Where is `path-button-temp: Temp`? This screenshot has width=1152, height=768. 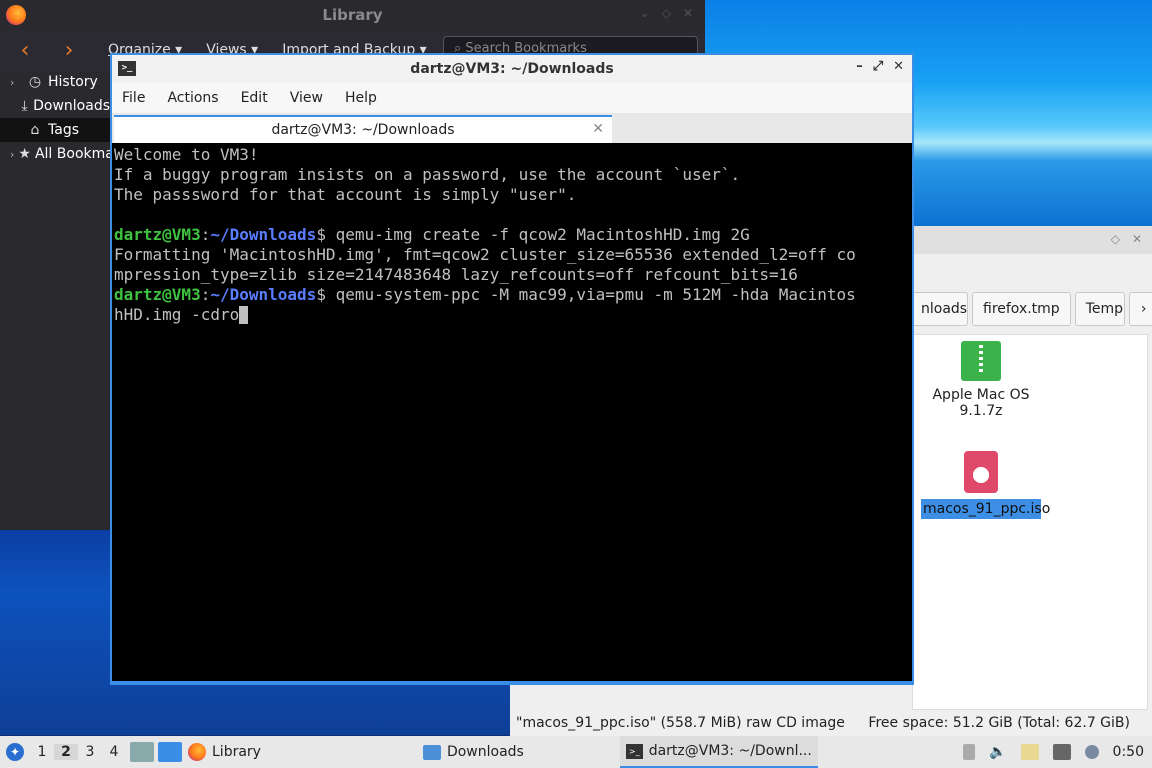
path-button-temp: Temp is located at coordinates (1099, 309).